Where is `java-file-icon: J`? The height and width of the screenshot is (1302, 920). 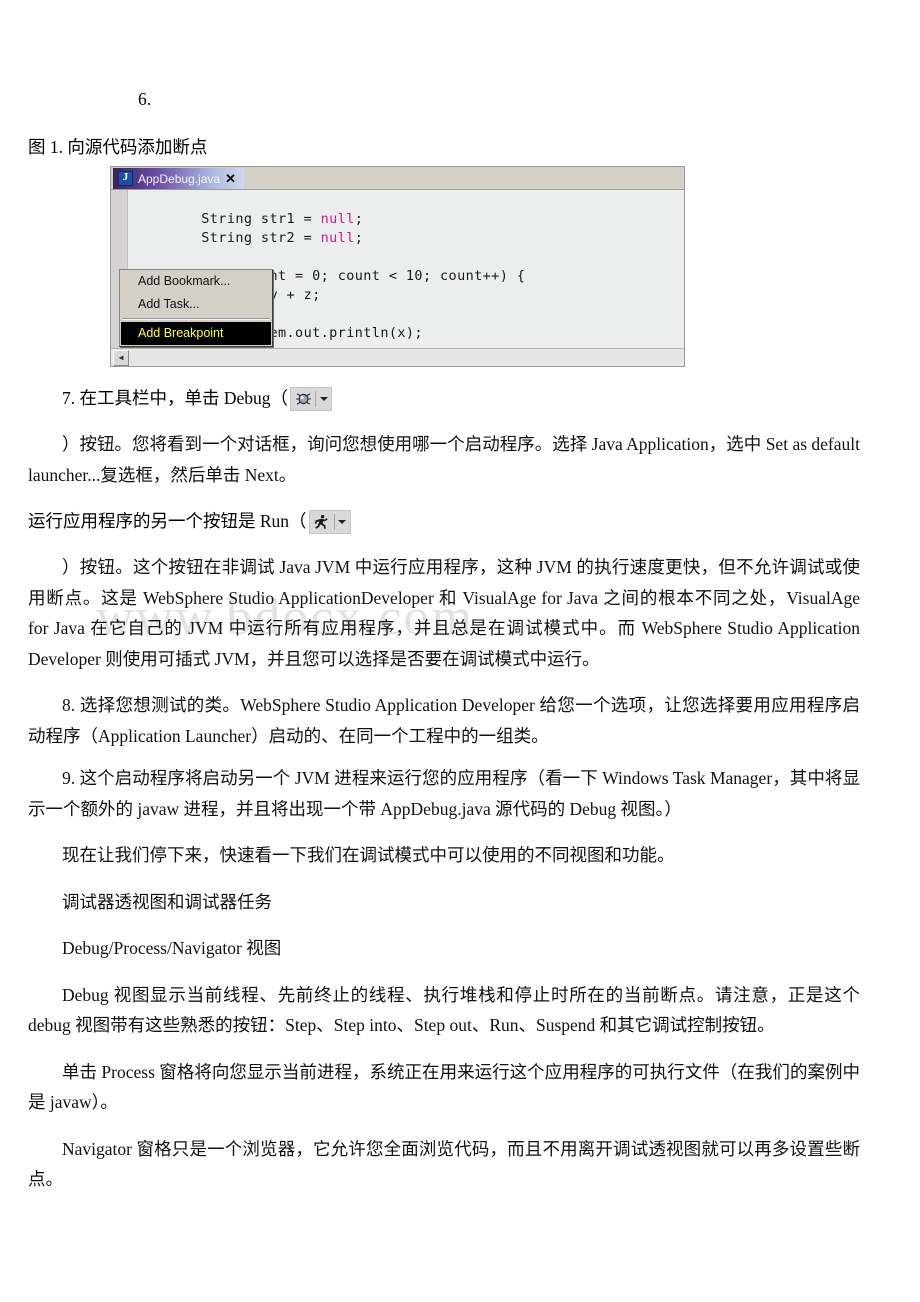 java-file-icon: J is located at coordinates (125, 178).